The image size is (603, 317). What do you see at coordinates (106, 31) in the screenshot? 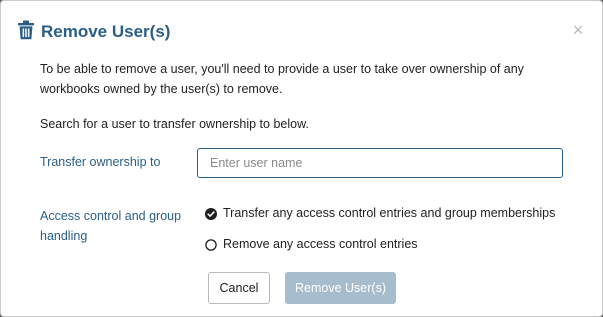
I see `dialog-title: Remove User(s)` at bounding box center [106, 31].